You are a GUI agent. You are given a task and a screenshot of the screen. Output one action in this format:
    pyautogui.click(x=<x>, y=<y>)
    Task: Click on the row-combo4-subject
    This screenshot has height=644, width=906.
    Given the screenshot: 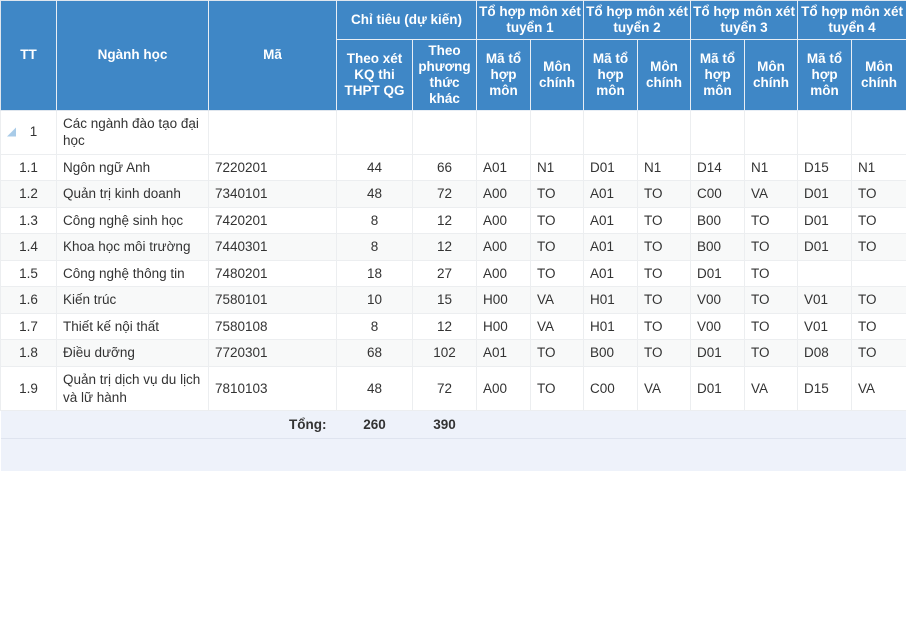 What is the action you would take?
    pyautogui.click(x=878, y=274)
    